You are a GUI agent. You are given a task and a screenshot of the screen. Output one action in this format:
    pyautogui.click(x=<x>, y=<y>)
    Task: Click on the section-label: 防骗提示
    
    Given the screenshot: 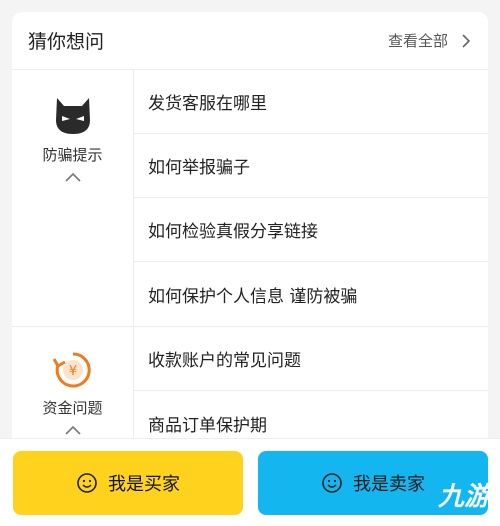 What is the action you would take?
    pyautogui.click(x=72, y=155)
    